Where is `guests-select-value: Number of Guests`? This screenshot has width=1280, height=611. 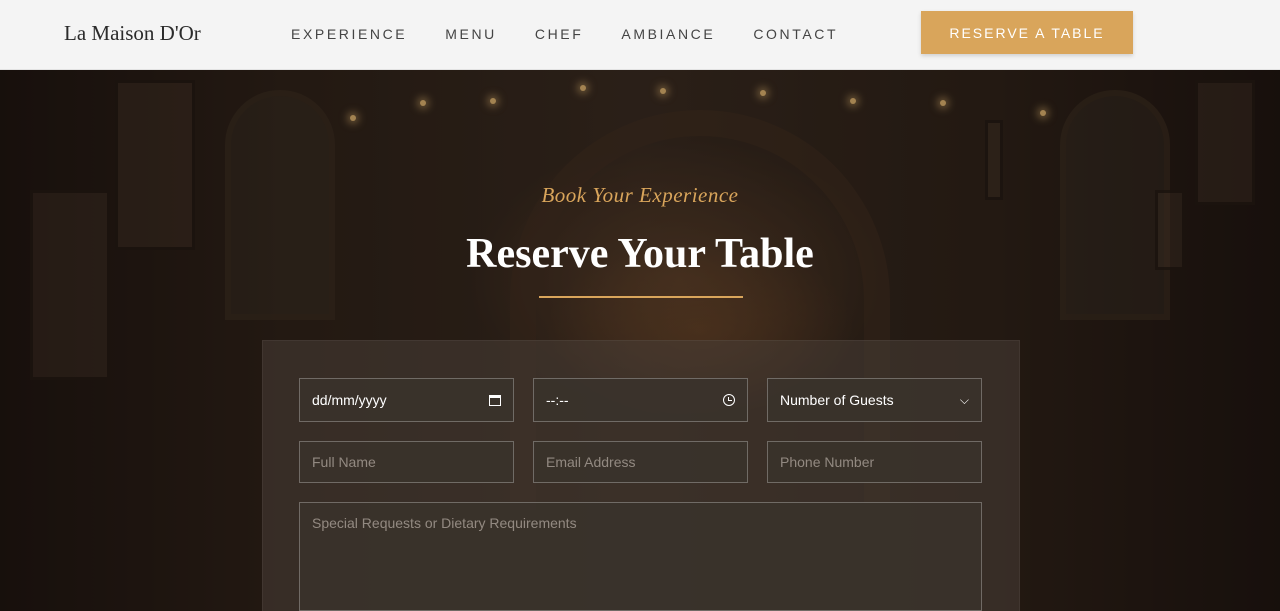 guests-select-value: Number of Guests is located at coordinates (837, 400).